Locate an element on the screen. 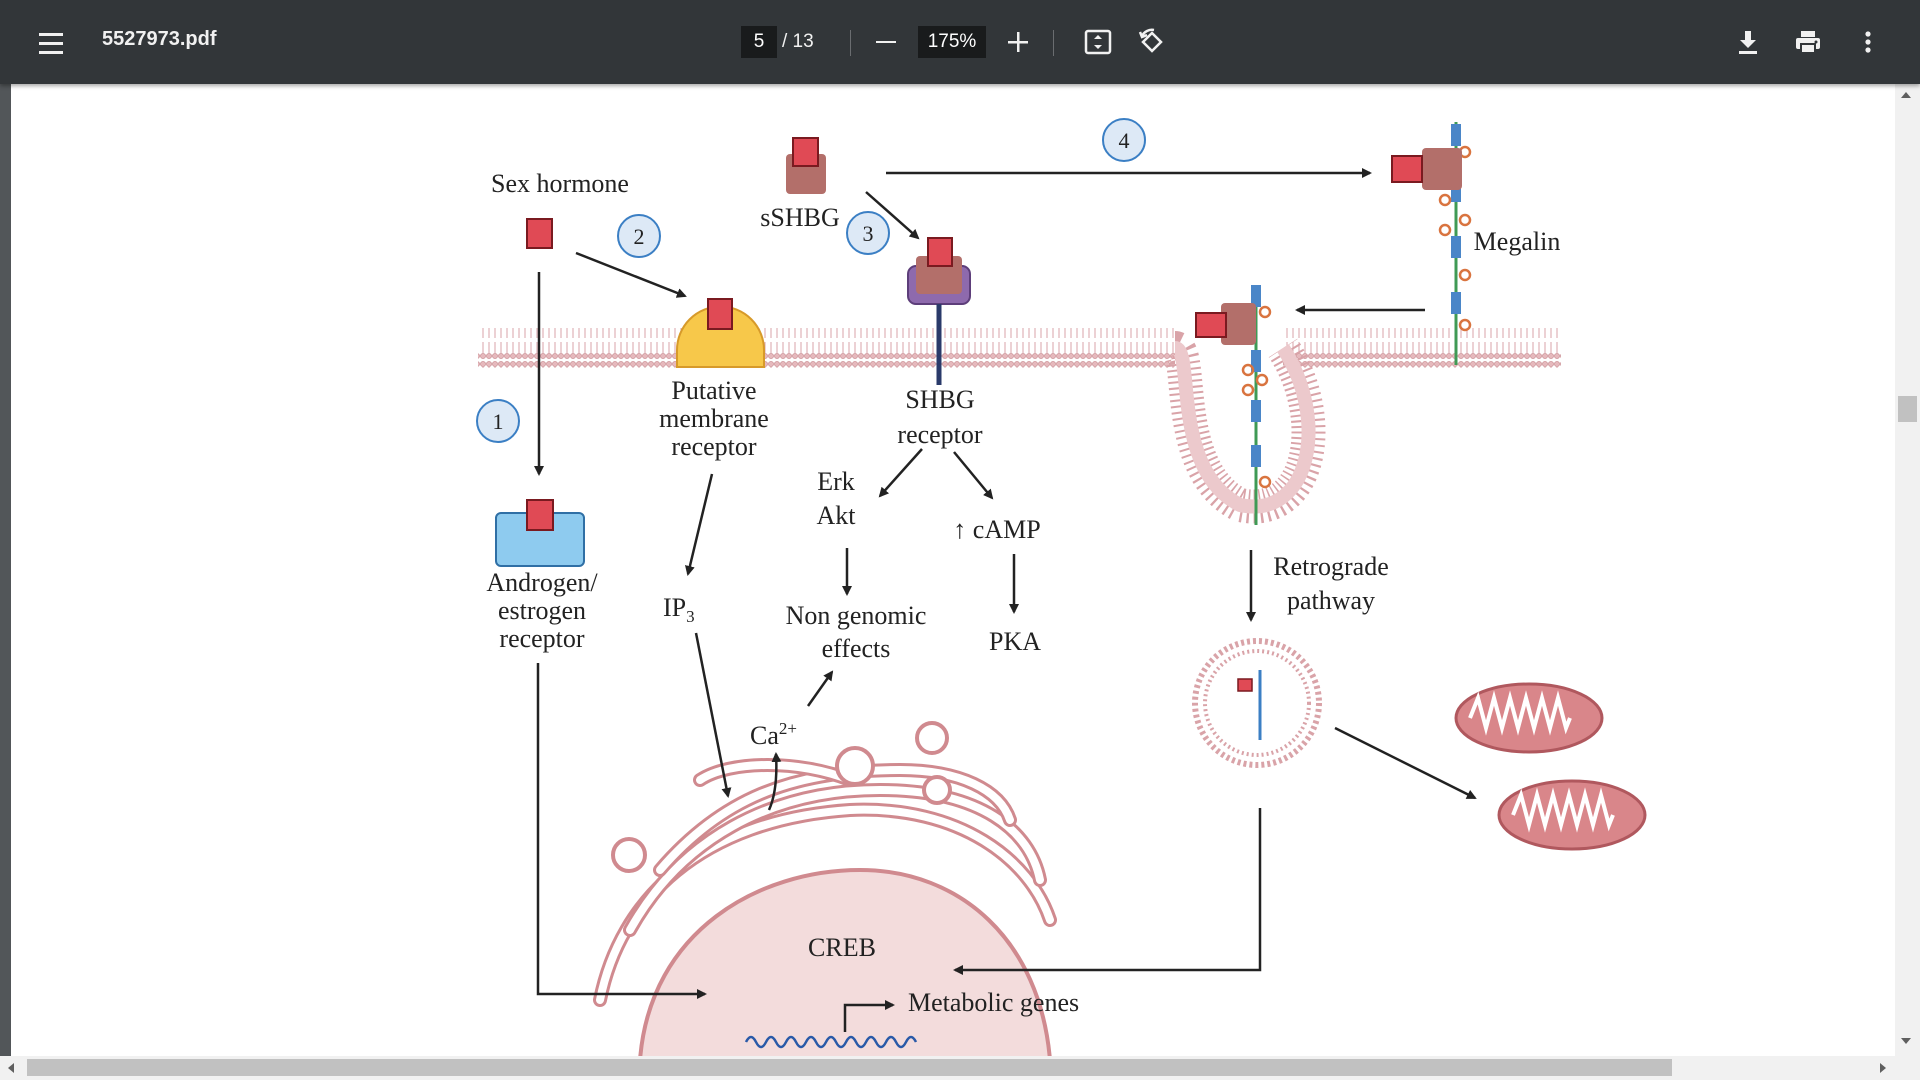 The height and width of the screenshot is (1080, 1920). putative-label-3: receptor is located at coordinates (714, 446).